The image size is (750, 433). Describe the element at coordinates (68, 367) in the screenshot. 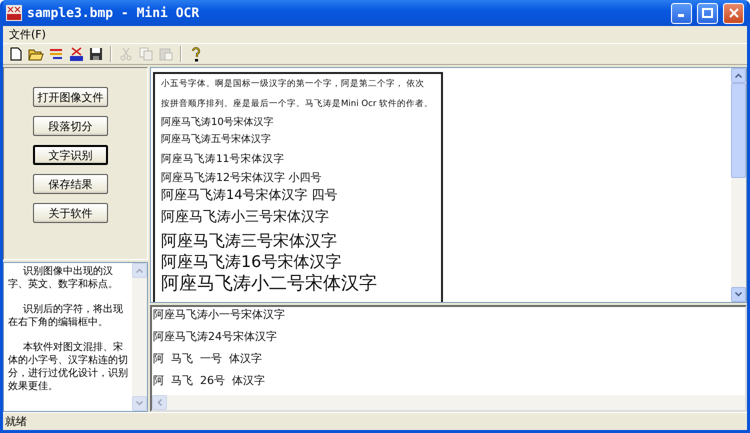

I see `help-paragraph: 本软件对图文混排、宋体的小字号、汉字粘连的切分，进行过优化设计，识别效果更佳。` at that location.